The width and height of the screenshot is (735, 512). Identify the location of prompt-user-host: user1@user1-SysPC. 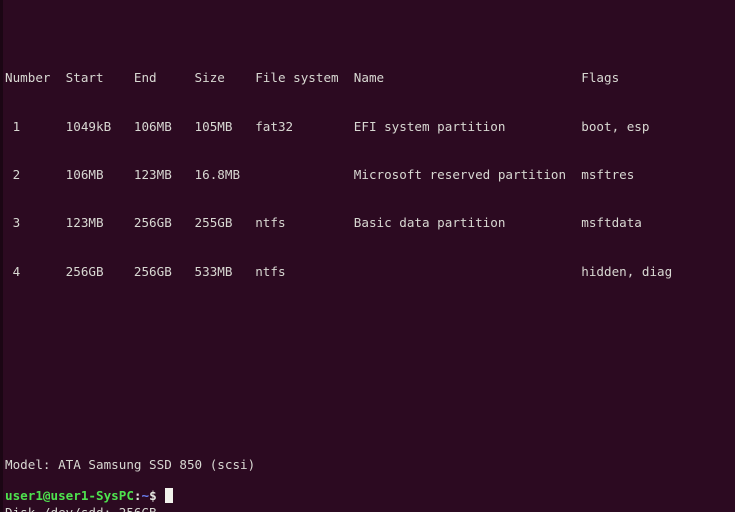
(69, 495).